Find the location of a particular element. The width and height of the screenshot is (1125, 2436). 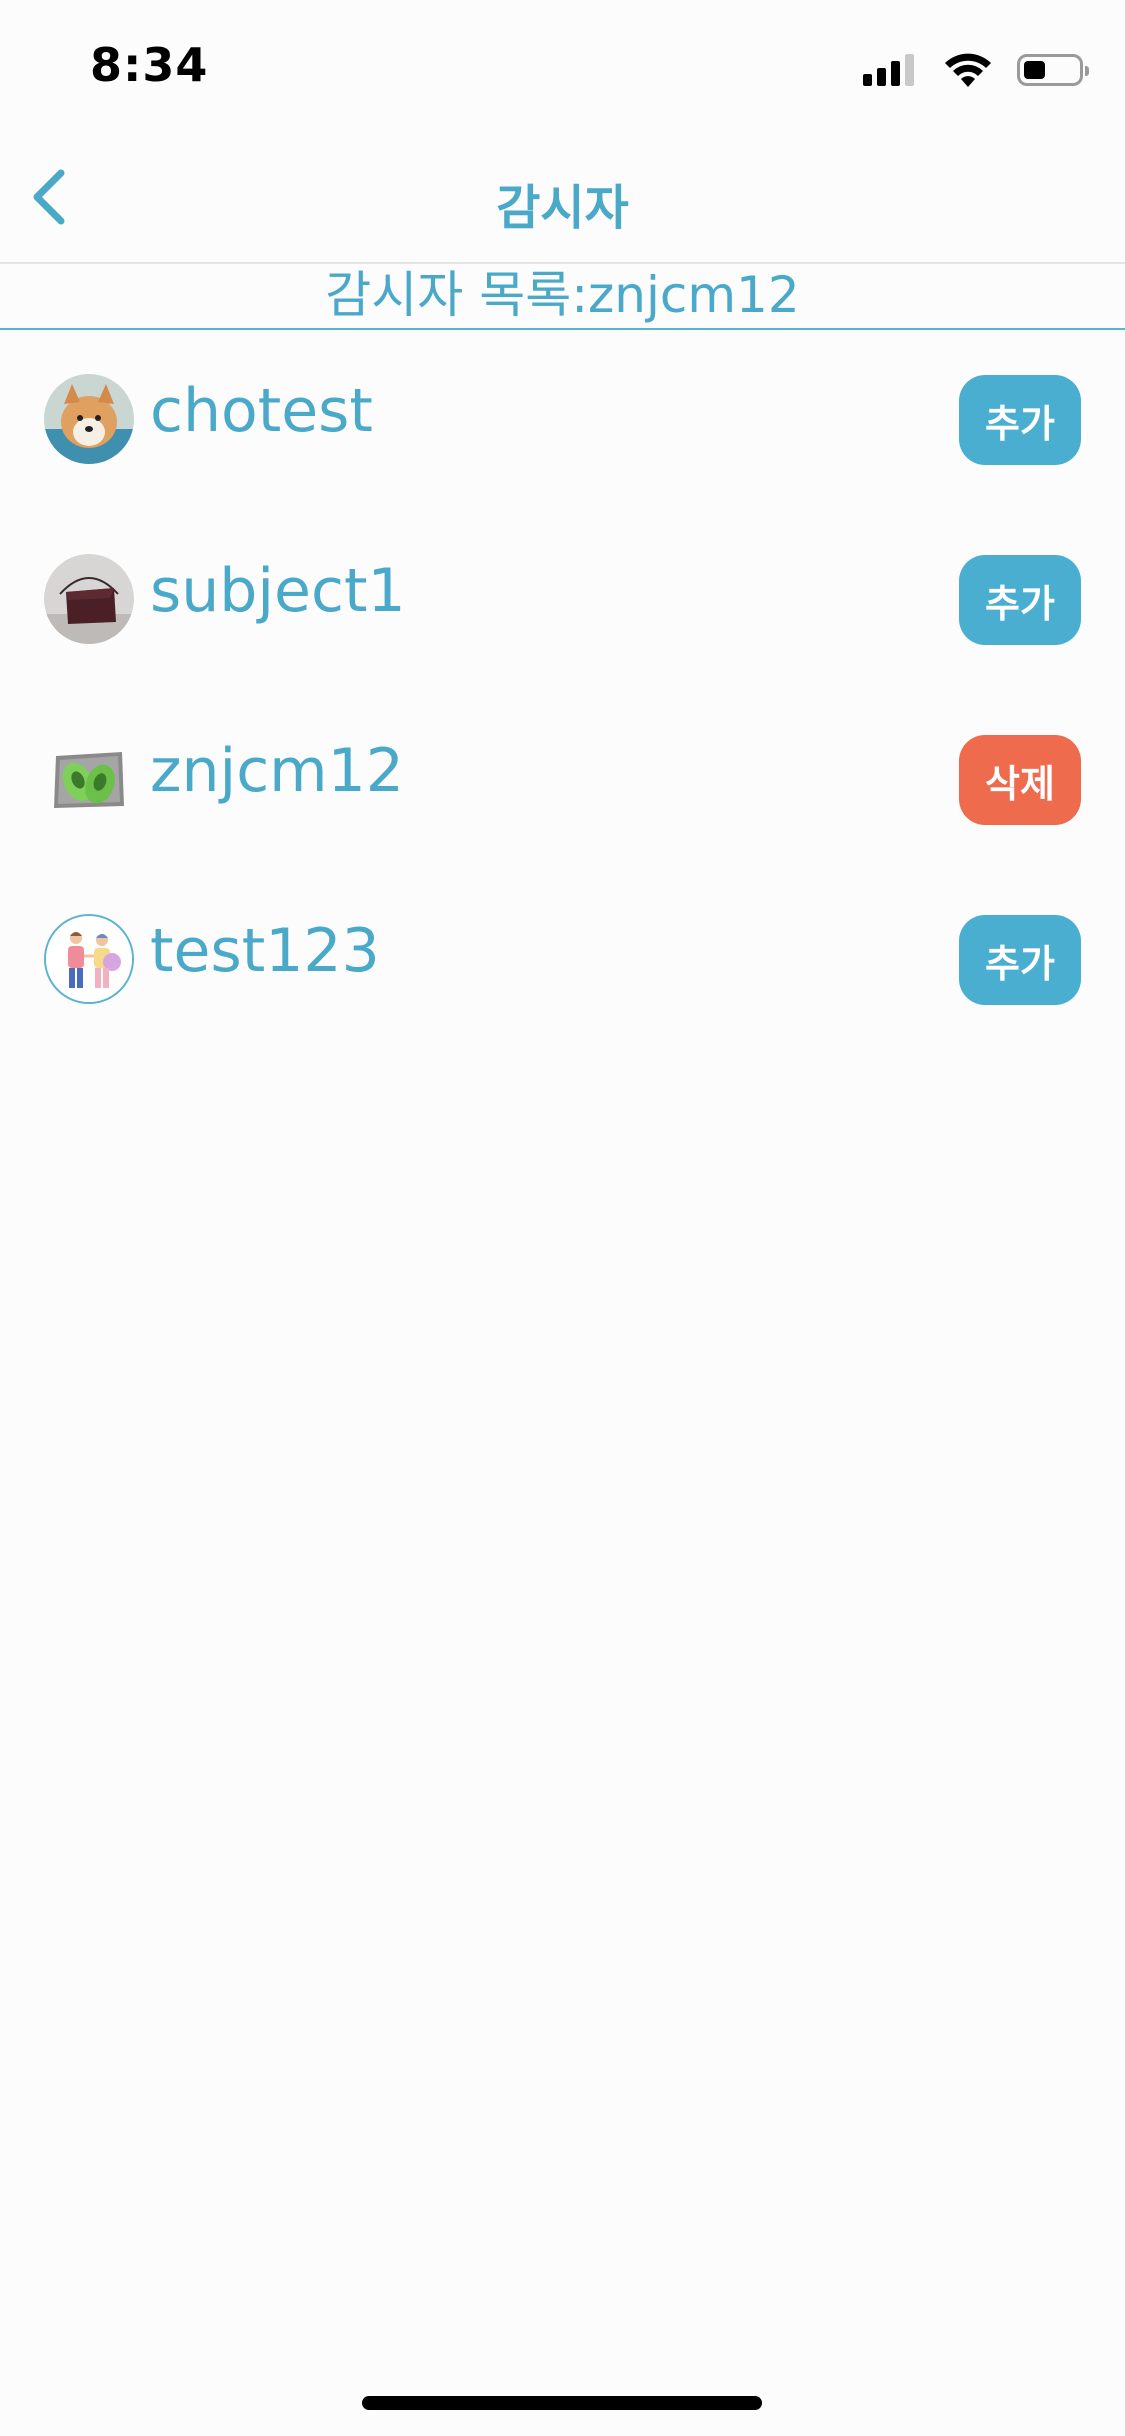

bag-photo-avatar is located at coordinates (89, 599).